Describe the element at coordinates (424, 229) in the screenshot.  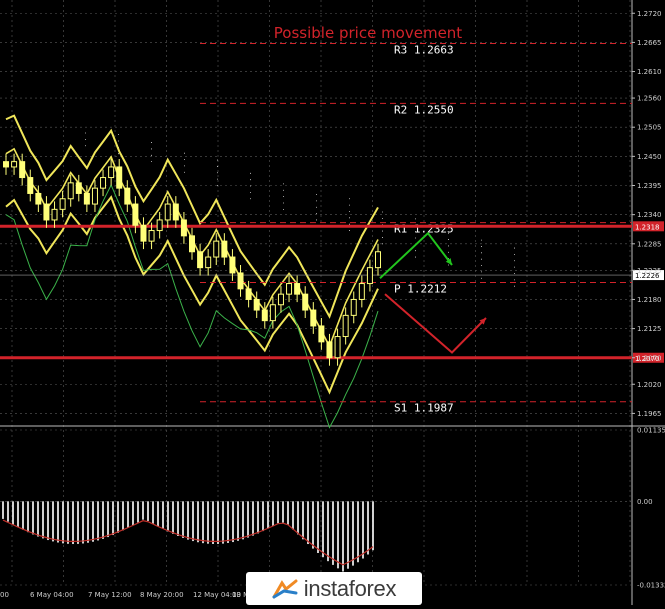
I see `pivot-label-R1: R1 1.2325` at that location.